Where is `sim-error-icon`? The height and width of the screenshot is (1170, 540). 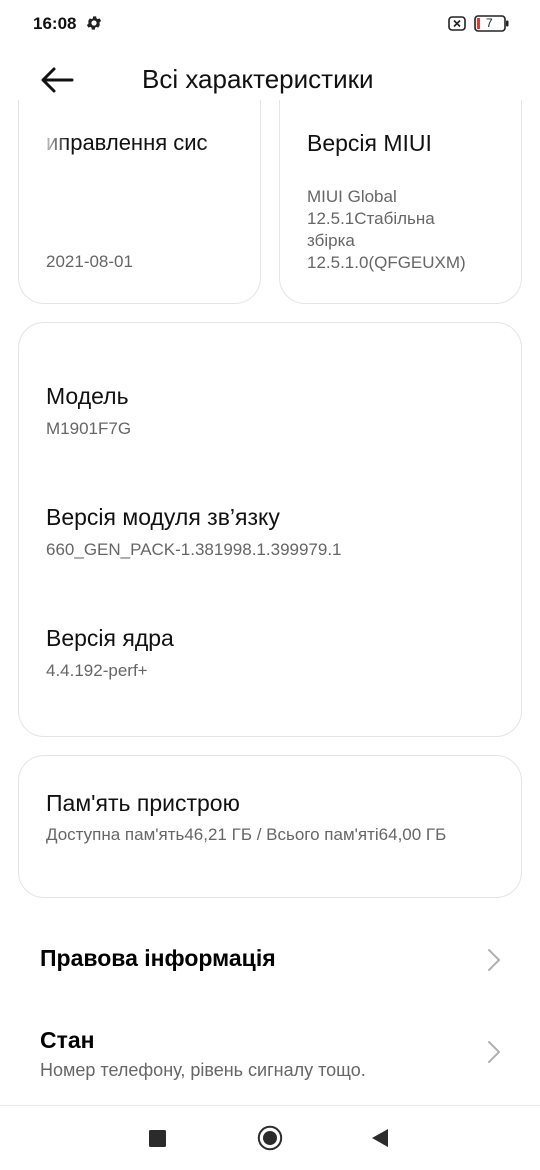 sim-error-icon is located at coordinates (457, 23).